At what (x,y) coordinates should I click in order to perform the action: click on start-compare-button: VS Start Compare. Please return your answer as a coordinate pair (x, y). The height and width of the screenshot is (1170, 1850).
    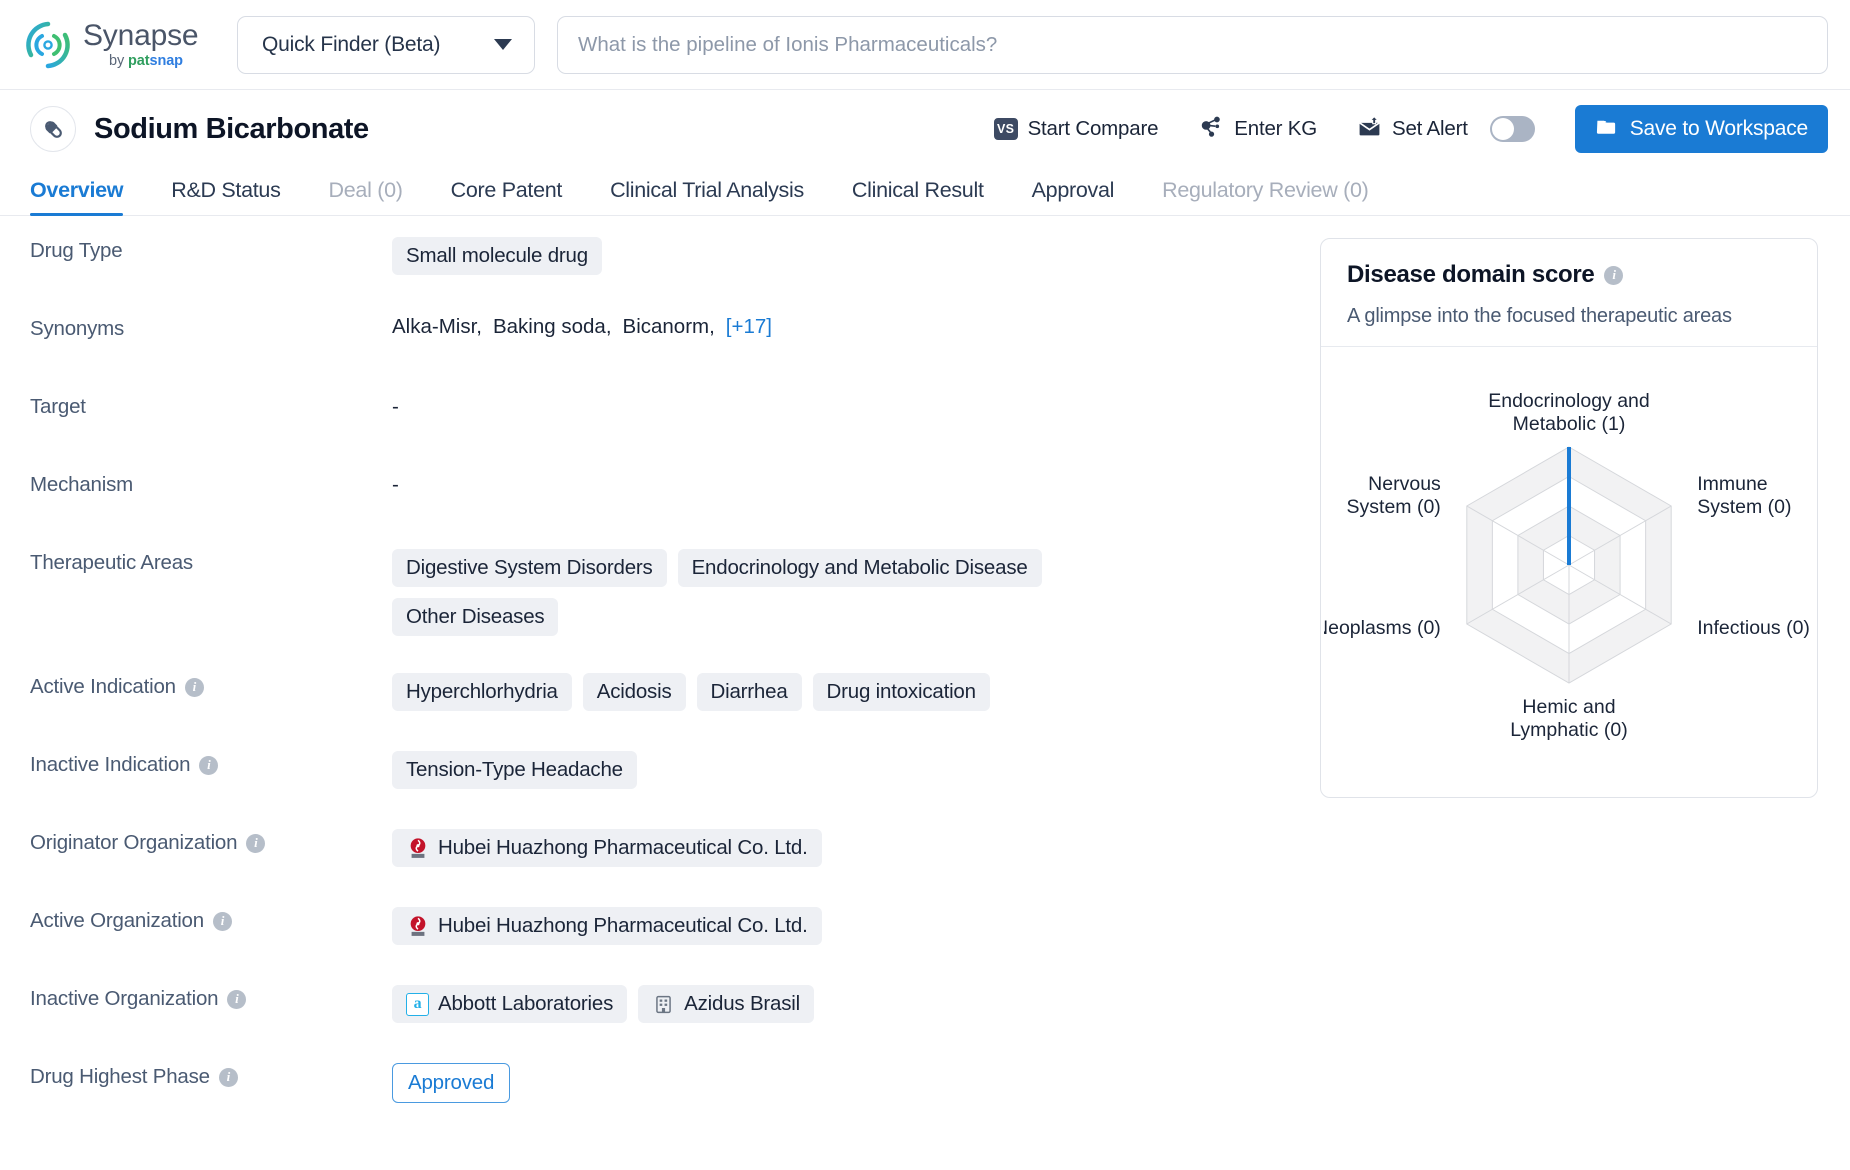
    Looking at the image, I should click on (1076, 129).